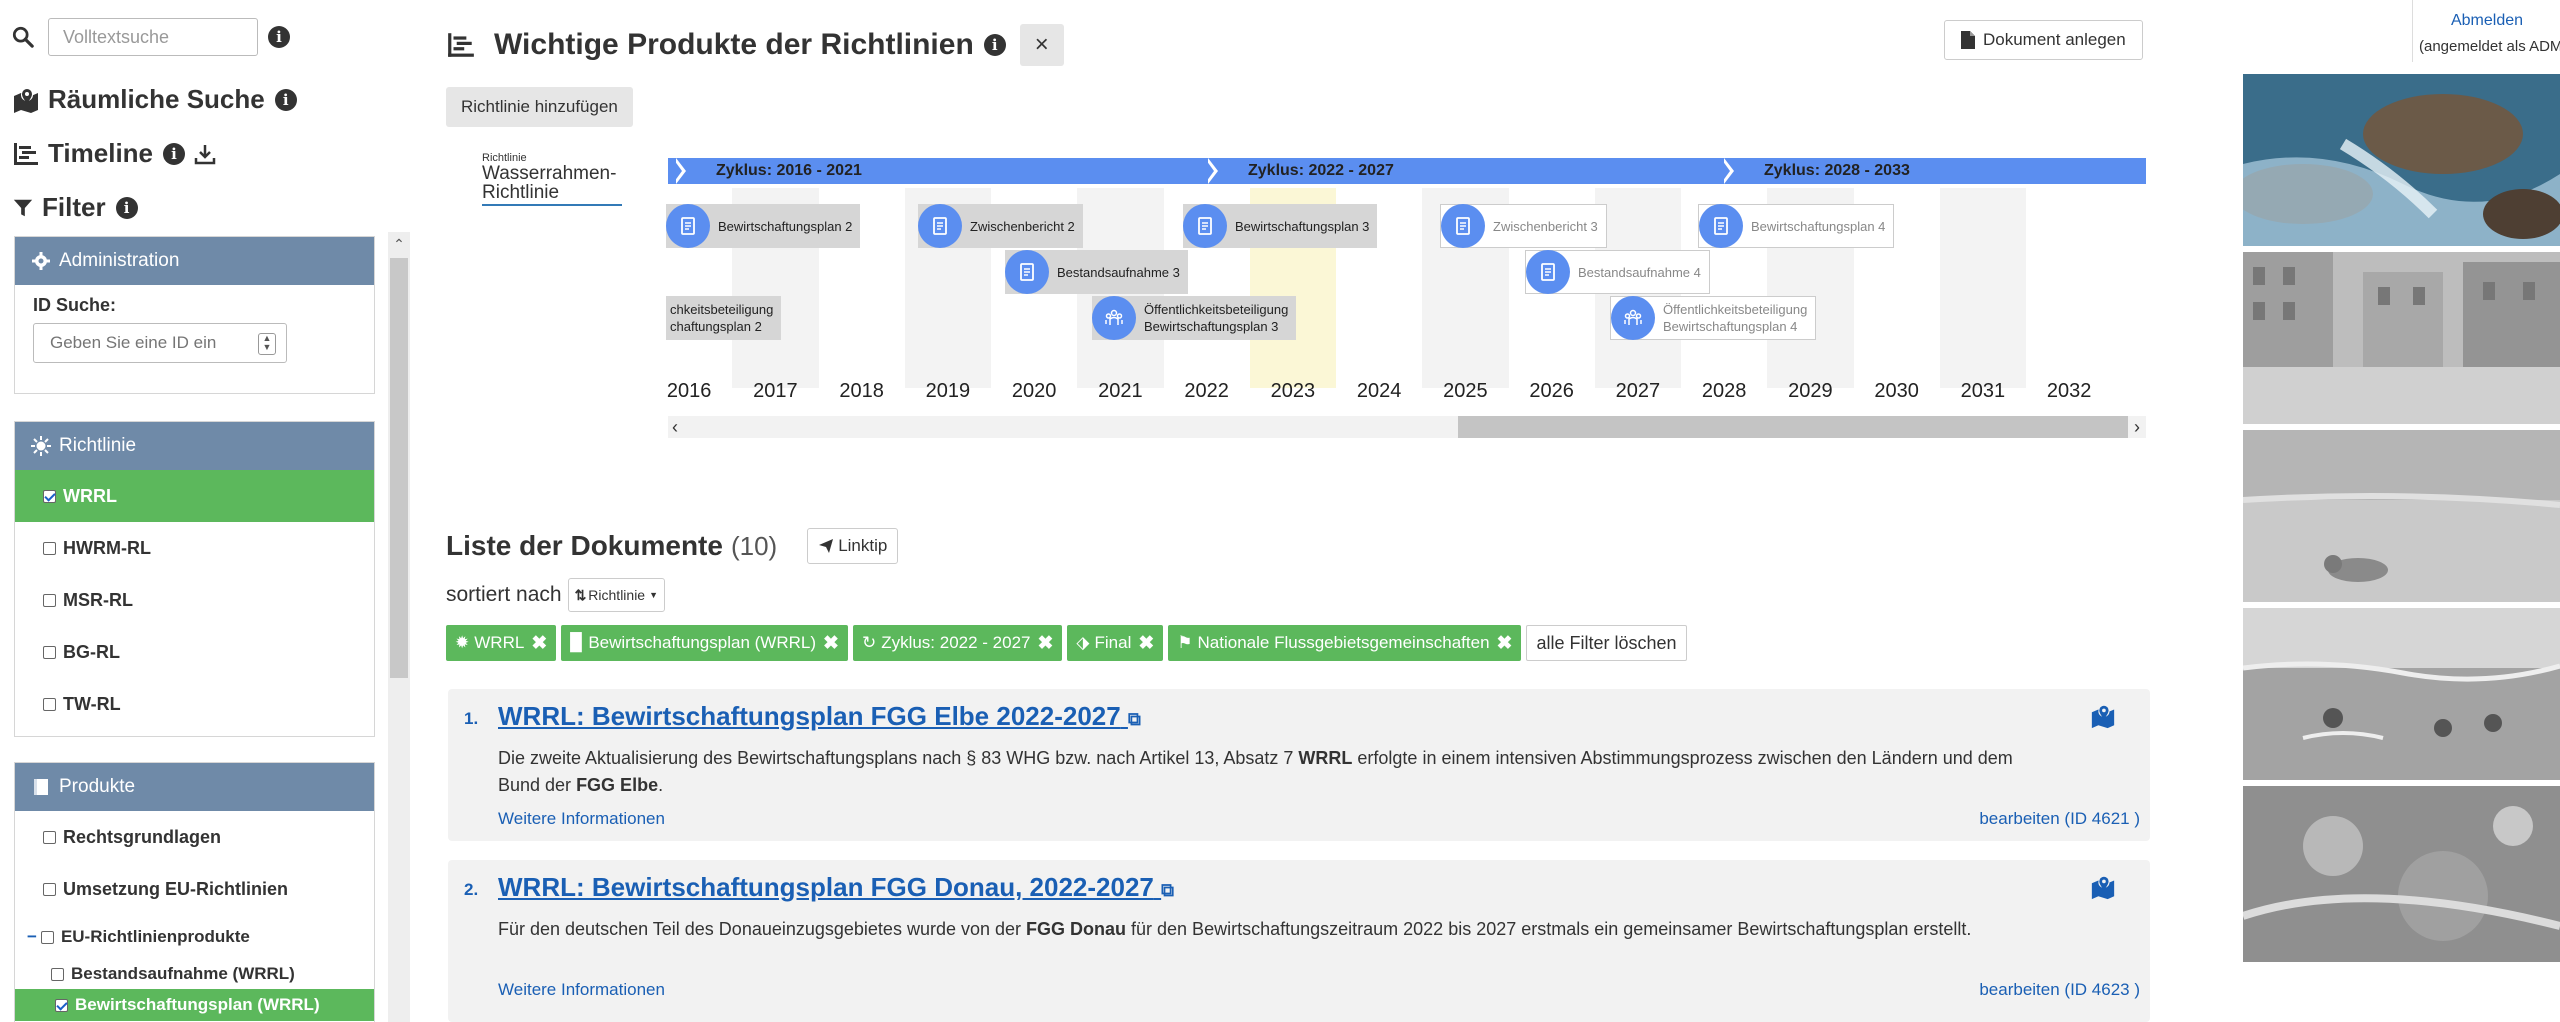  Describe the element at coordinates (205, 154) in the screenshot. I see `download-icon` at that location.